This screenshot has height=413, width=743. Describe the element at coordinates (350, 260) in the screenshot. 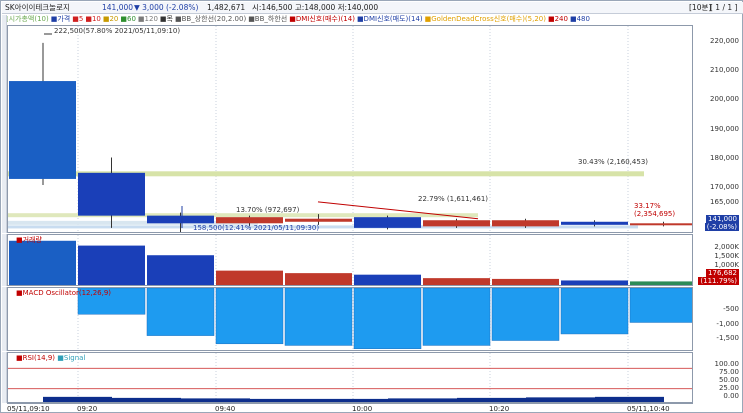

I see `volume-chart-svg` at that location.